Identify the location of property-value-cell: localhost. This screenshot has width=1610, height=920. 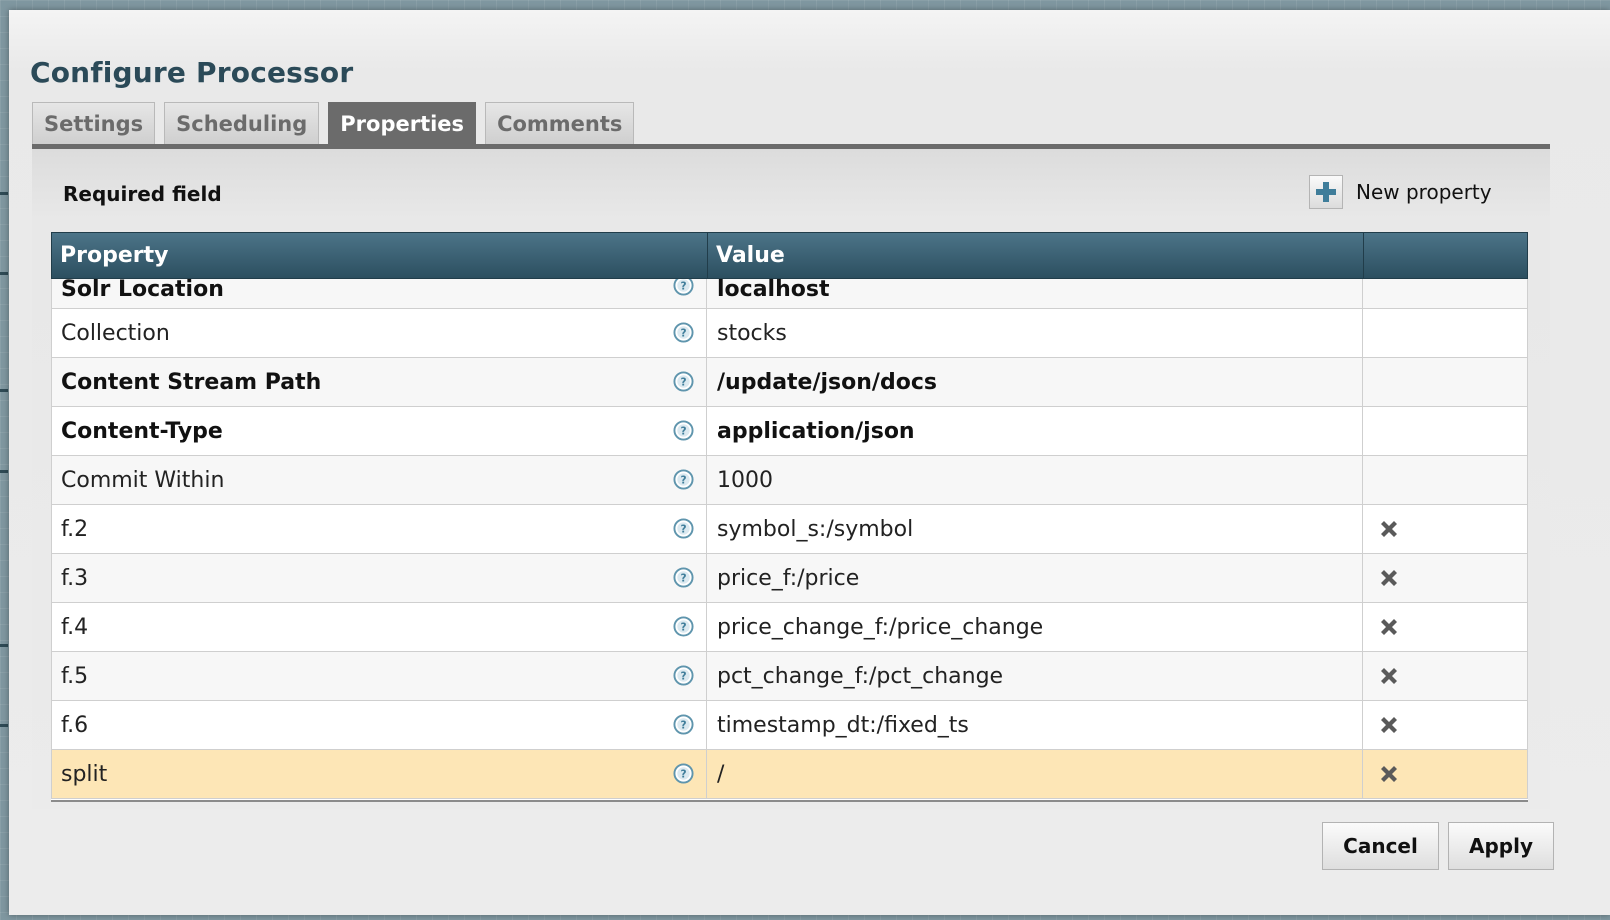
(1035, 292).